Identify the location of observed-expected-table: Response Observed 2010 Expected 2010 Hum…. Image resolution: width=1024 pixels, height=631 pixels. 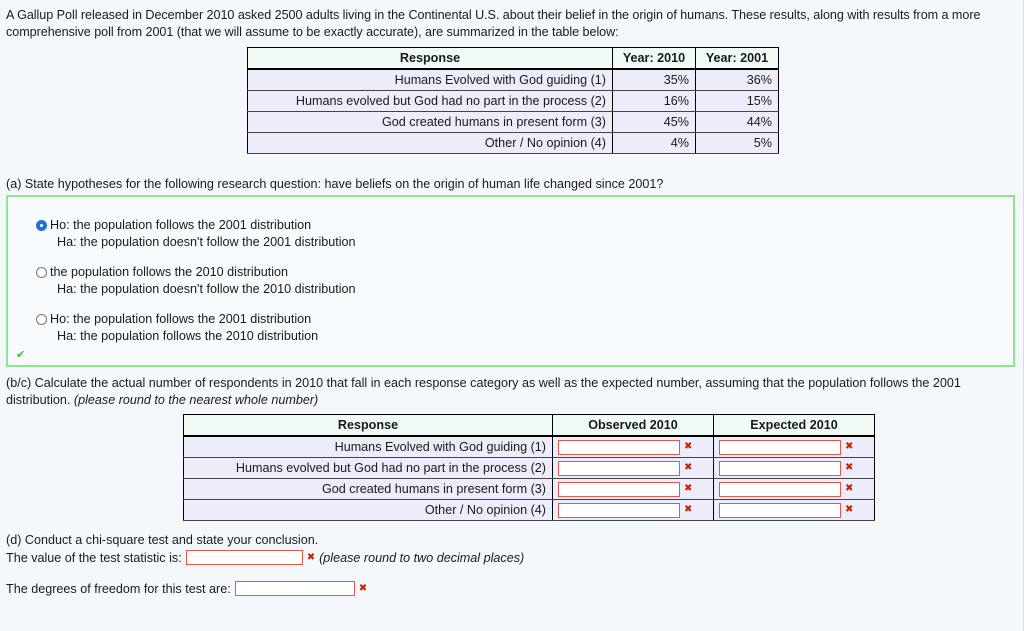
(529, 467).